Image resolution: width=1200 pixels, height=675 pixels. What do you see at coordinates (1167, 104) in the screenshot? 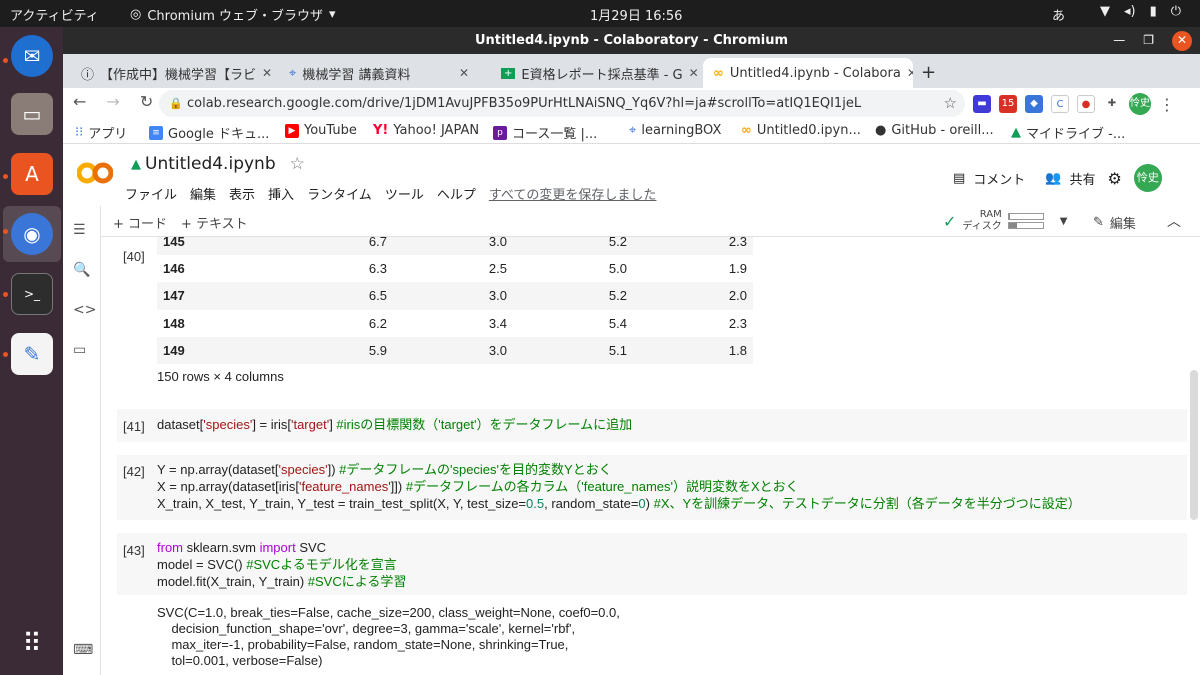
I see `more-menu-icon: ⋮` at bounding box center [1167, 104].